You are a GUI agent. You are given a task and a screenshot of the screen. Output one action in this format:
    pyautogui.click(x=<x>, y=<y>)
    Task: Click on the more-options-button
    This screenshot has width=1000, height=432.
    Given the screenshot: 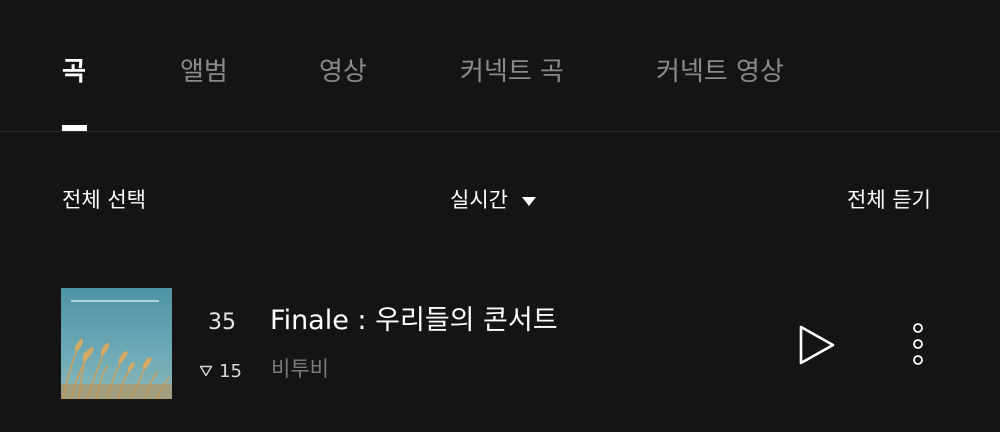 What is the action you would take?
    pyautogui.click(x=918, y=344)
    